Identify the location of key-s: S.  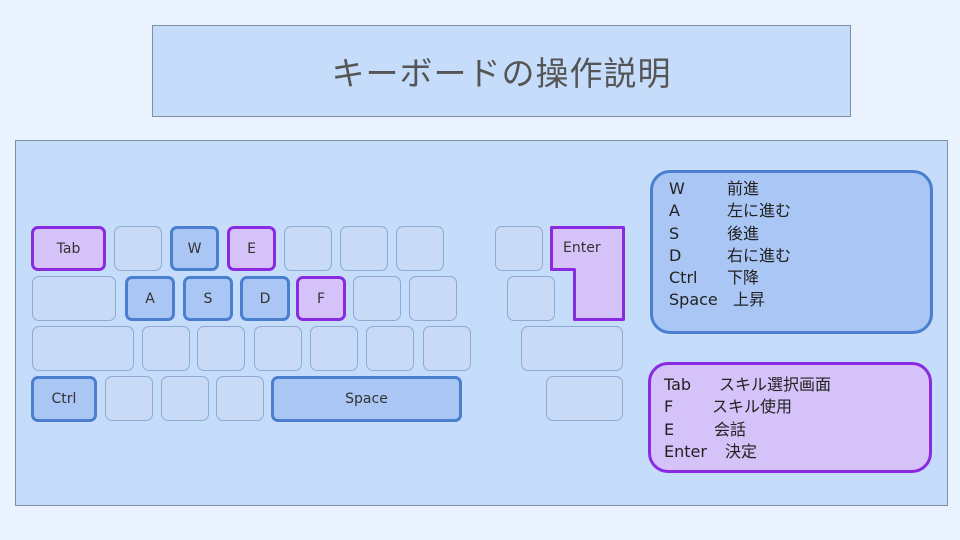
(208, 298).